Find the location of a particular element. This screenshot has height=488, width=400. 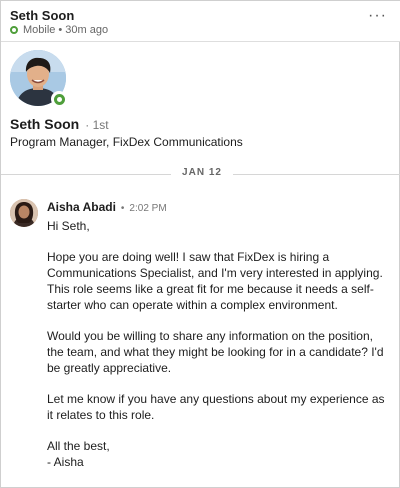

status-mode: Mobile is located at coordinates (39, 30).